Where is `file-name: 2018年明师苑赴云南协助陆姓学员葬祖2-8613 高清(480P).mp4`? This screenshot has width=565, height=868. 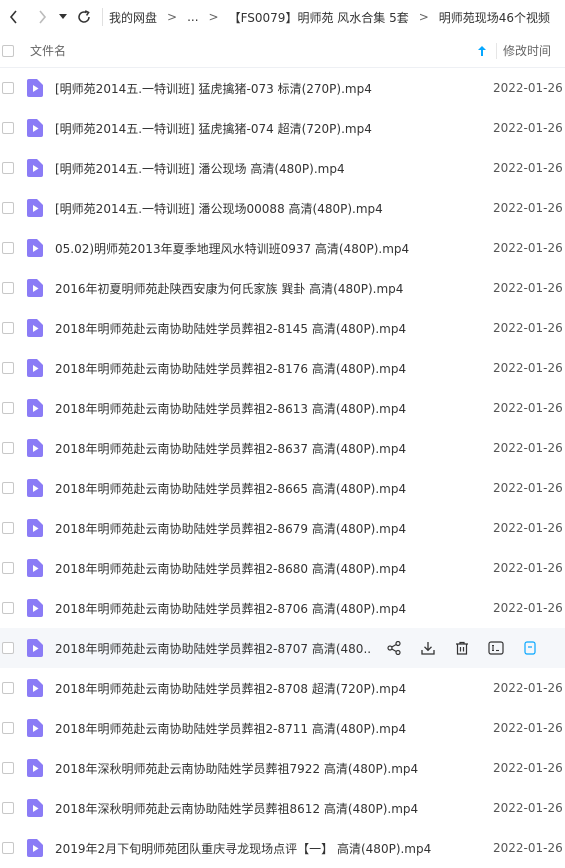
file-name: 2018年明师苑赴云南协助陆姓学员葬祖2-8613 高清(480P).mp4 is located at coordinates (274, 408).